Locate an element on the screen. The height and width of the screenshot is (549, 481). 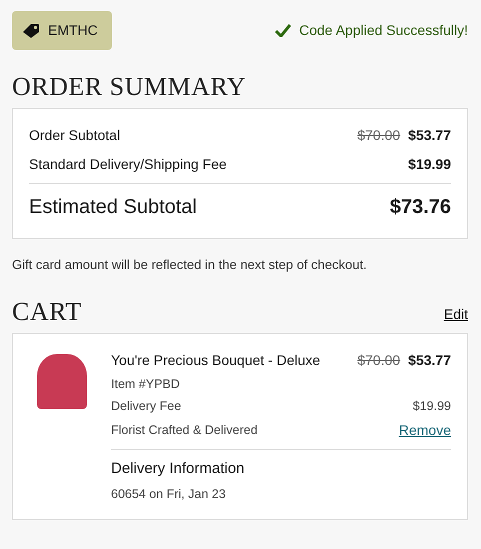
remove-link: Remove is located at coordinates (424, 430).